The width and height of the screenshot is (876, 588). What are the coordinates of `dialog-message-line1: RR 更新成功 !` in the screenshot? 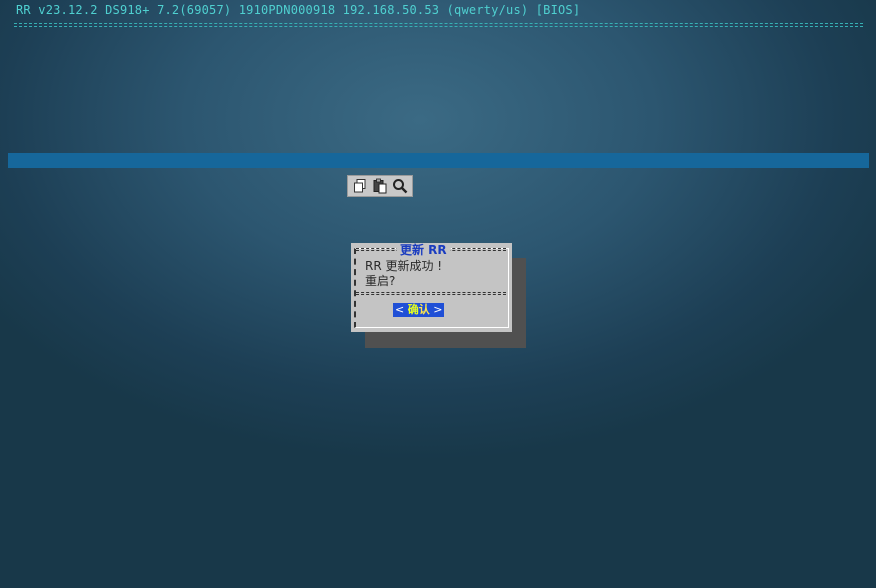 It's located at (404, 266).